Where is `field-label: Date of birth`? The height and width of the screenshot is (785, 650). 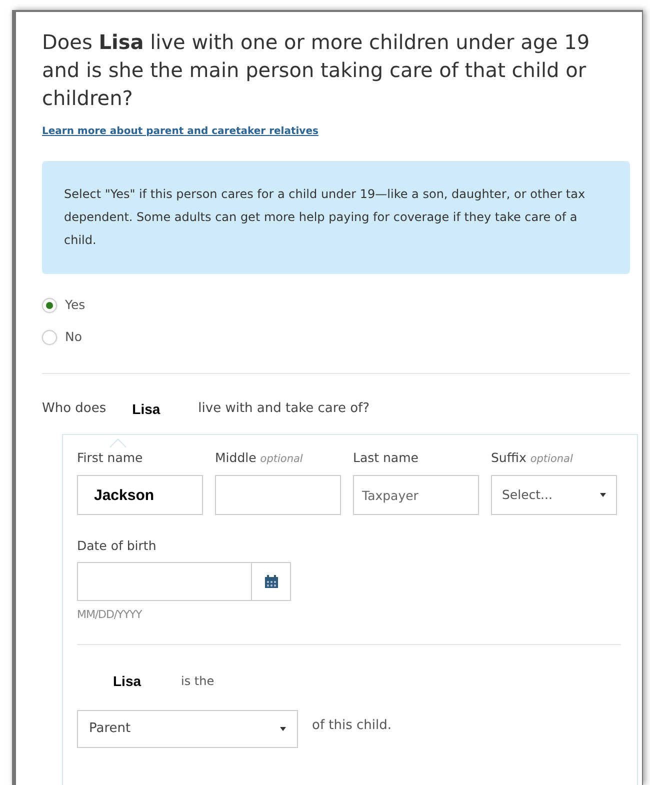 field-label: Date of birth is located at coordinates (117, 546).